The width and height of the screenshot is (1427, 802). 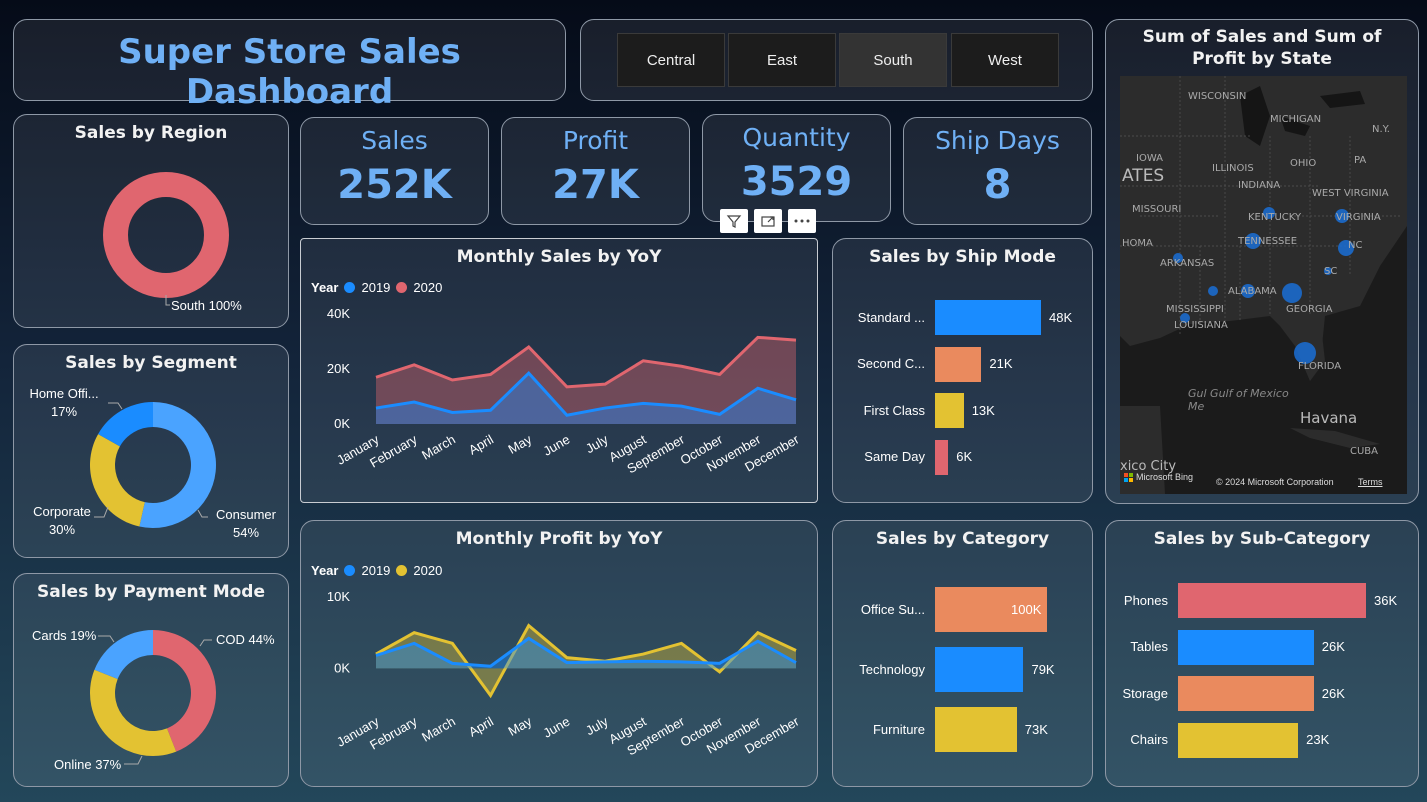 I want to click on map-title: Sum of Sales and Sum of Profit by State, so click(x=1262, y=48).